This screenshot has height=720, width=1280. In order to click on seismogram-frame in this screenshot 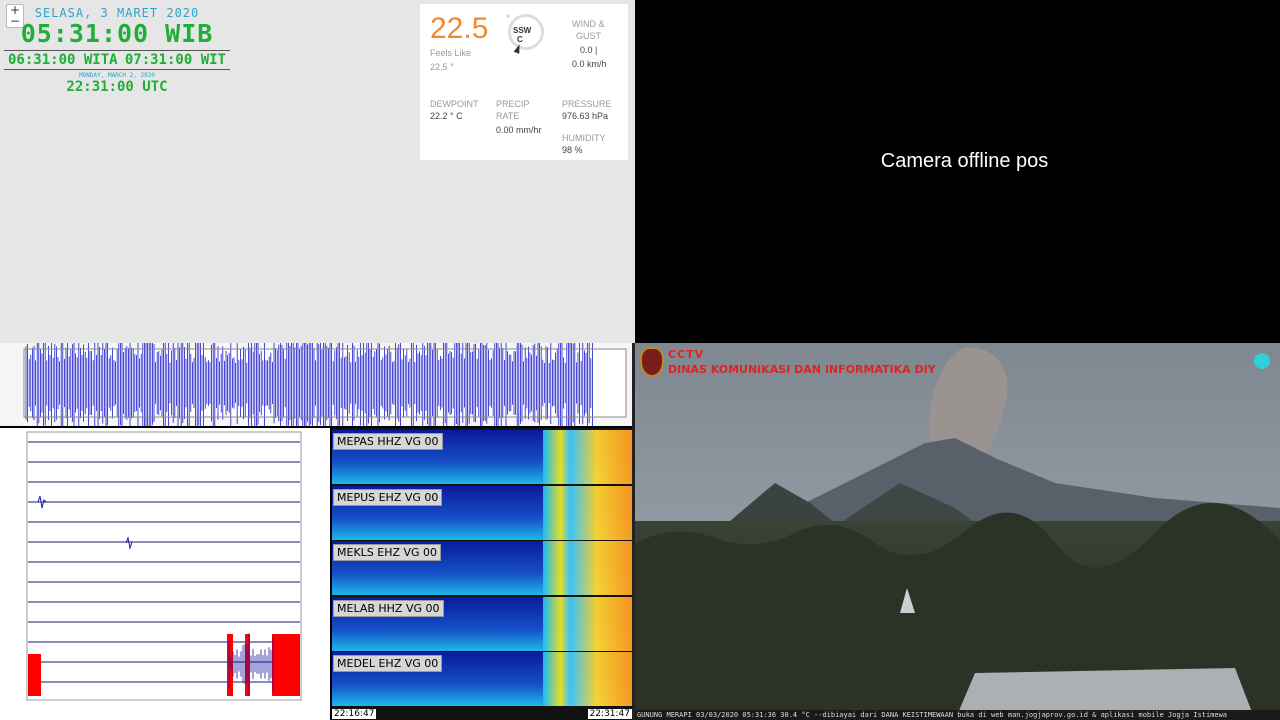, I will do `click(164, 566)`.